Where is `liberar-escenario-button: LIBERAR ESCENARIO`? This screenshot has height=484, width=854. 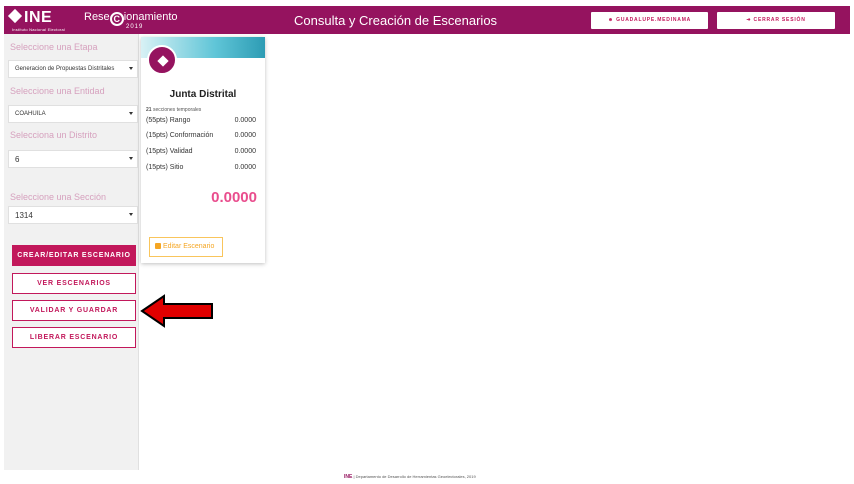 liberar-escenario-button: LIBERAR ESCENARIO is located at coordinates (74, 337).